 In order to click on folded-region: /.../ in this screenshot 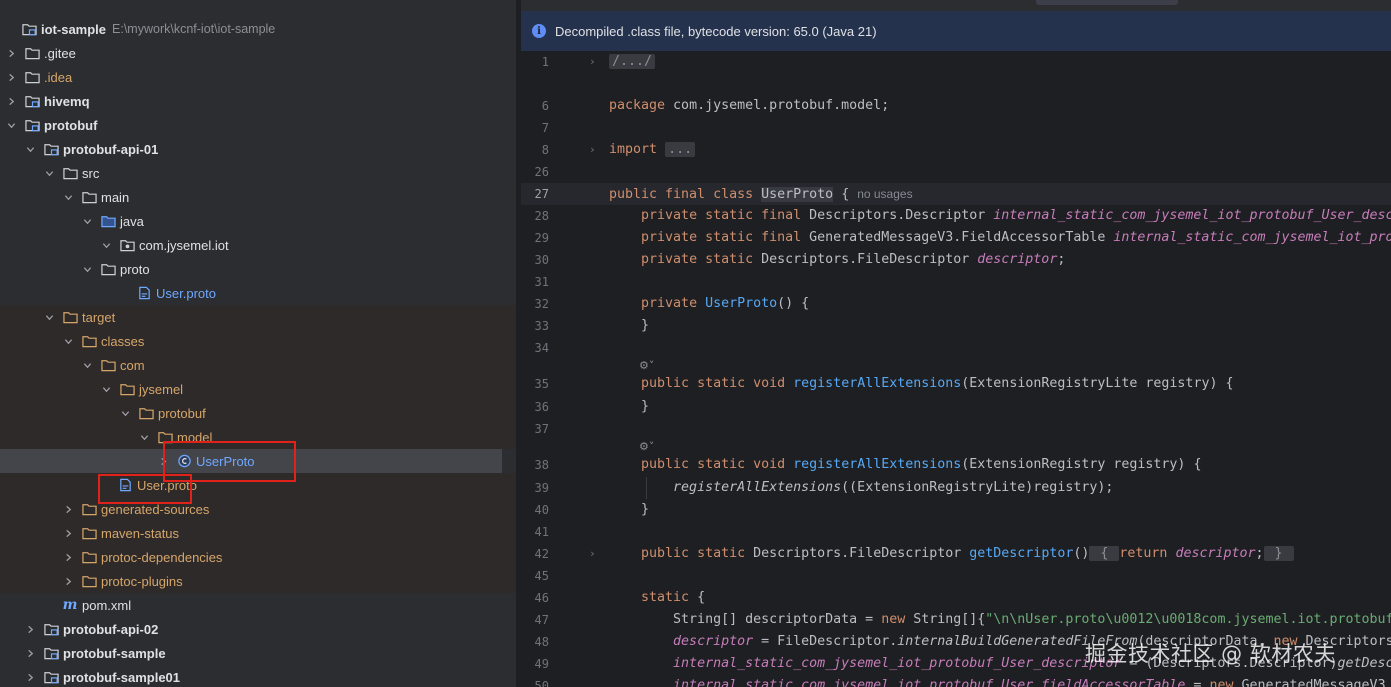, I will do `click(632, 61)`.